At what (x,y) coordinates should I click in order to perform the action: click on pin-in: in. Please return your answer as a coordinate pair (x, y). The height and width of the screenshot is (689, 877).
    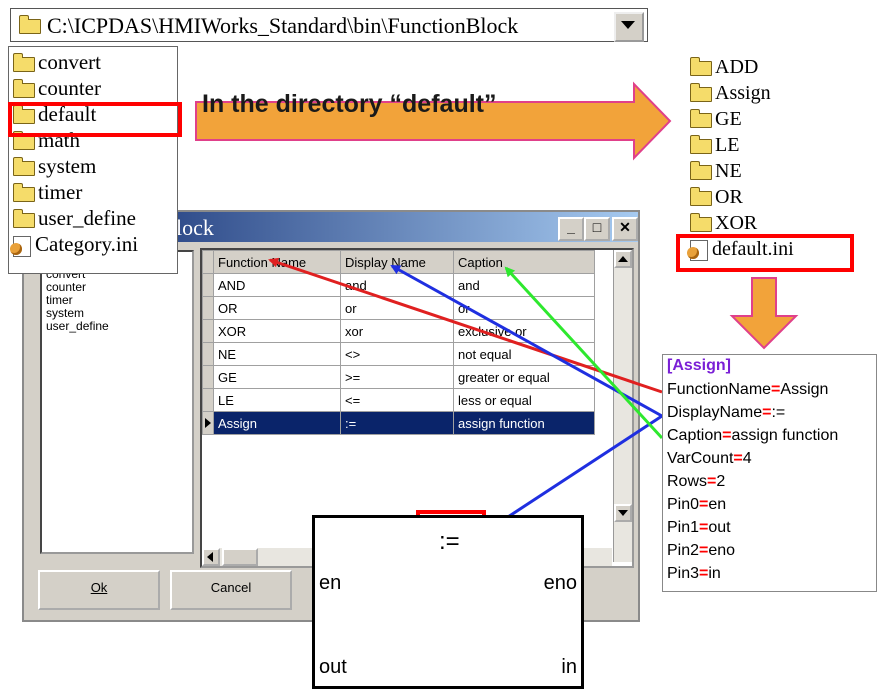
    Looking at the image, I should click on (569, 667).